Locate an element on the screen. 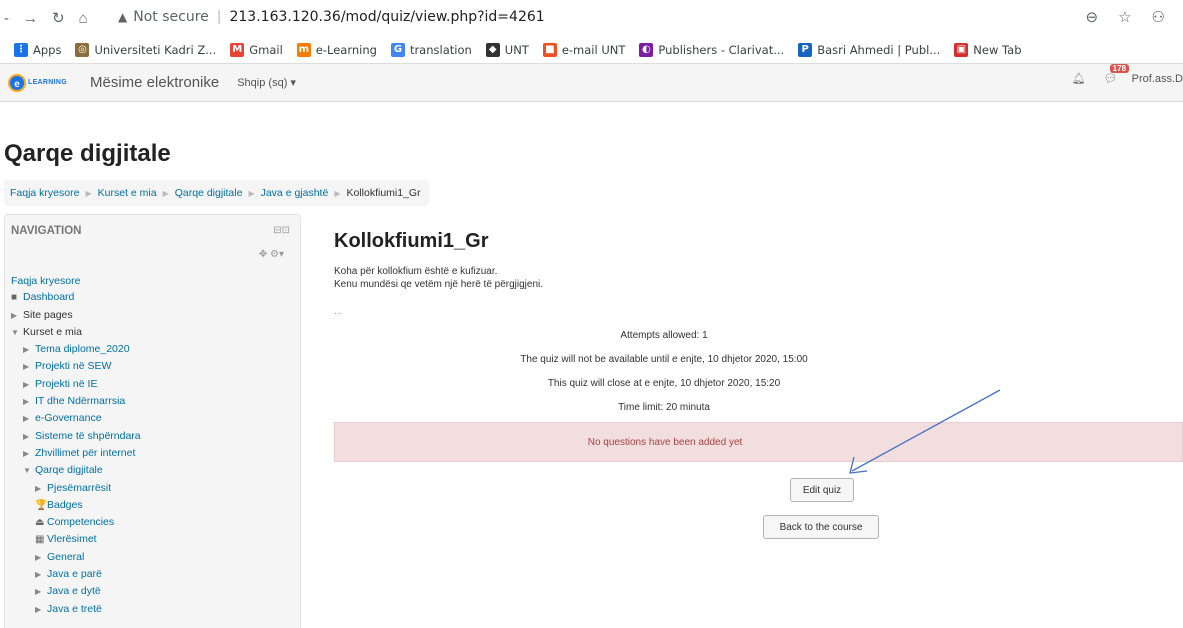 This screenshot has height=628, width=1183. sidebar-item: ▶ IT dhe Ndërmarrsia is located at coordinates (76, 401).